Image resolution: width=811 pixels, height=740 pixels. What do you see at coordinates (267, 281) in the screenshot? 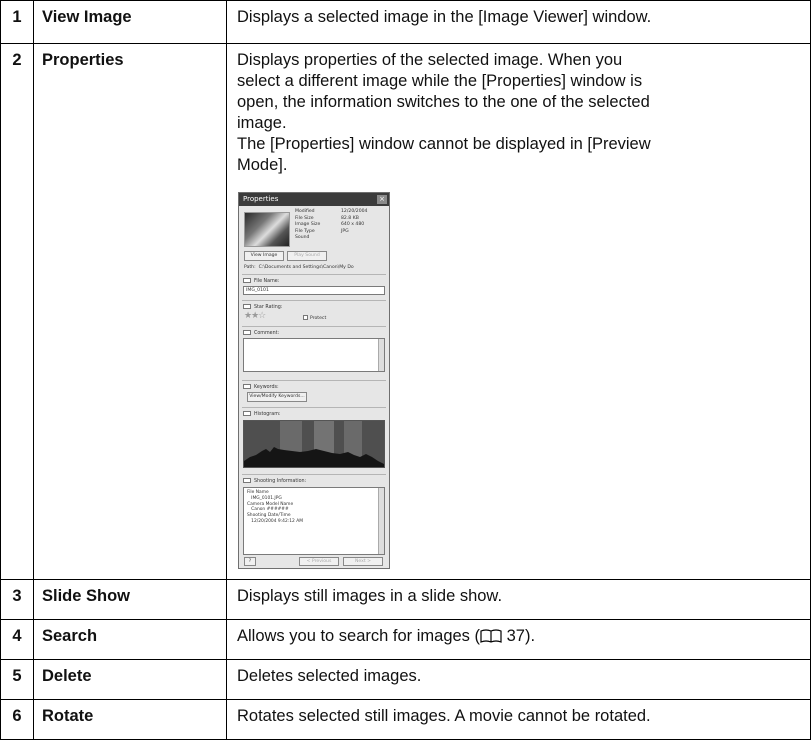
I see `section-label: File Name:` at bounding box center [267, 281].